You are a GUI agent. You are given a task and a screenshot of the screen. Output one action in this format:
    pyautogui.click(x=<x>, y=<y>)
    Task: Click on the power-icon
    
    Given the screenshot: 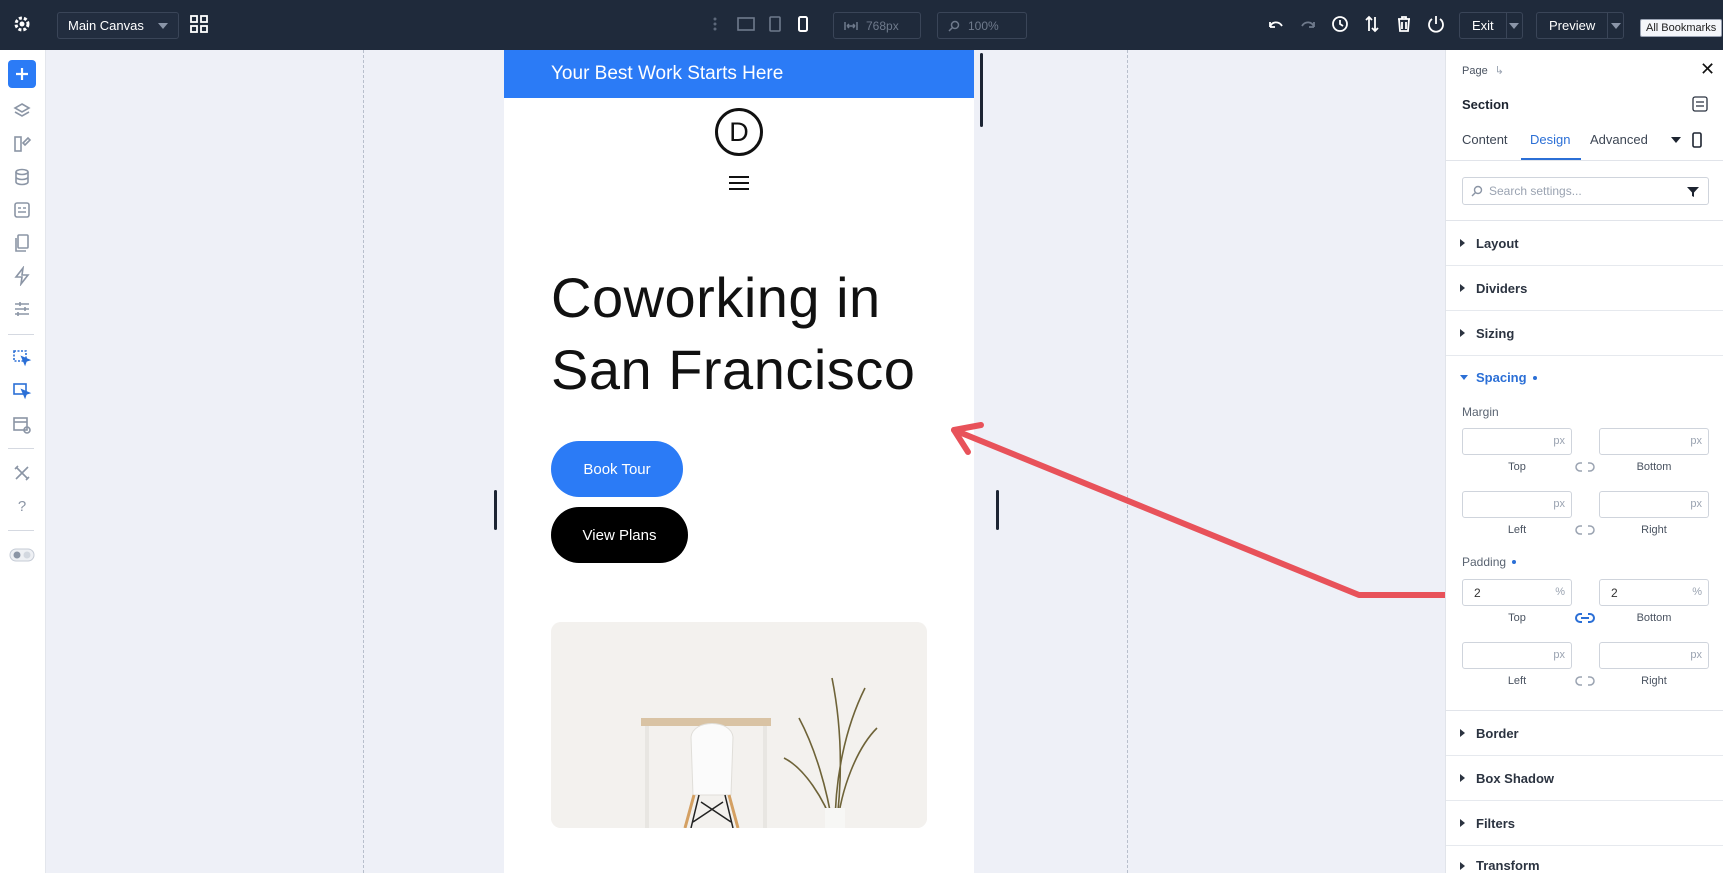 What is the action you would take?
    pyautogui.click(x=1436, y=24)
    